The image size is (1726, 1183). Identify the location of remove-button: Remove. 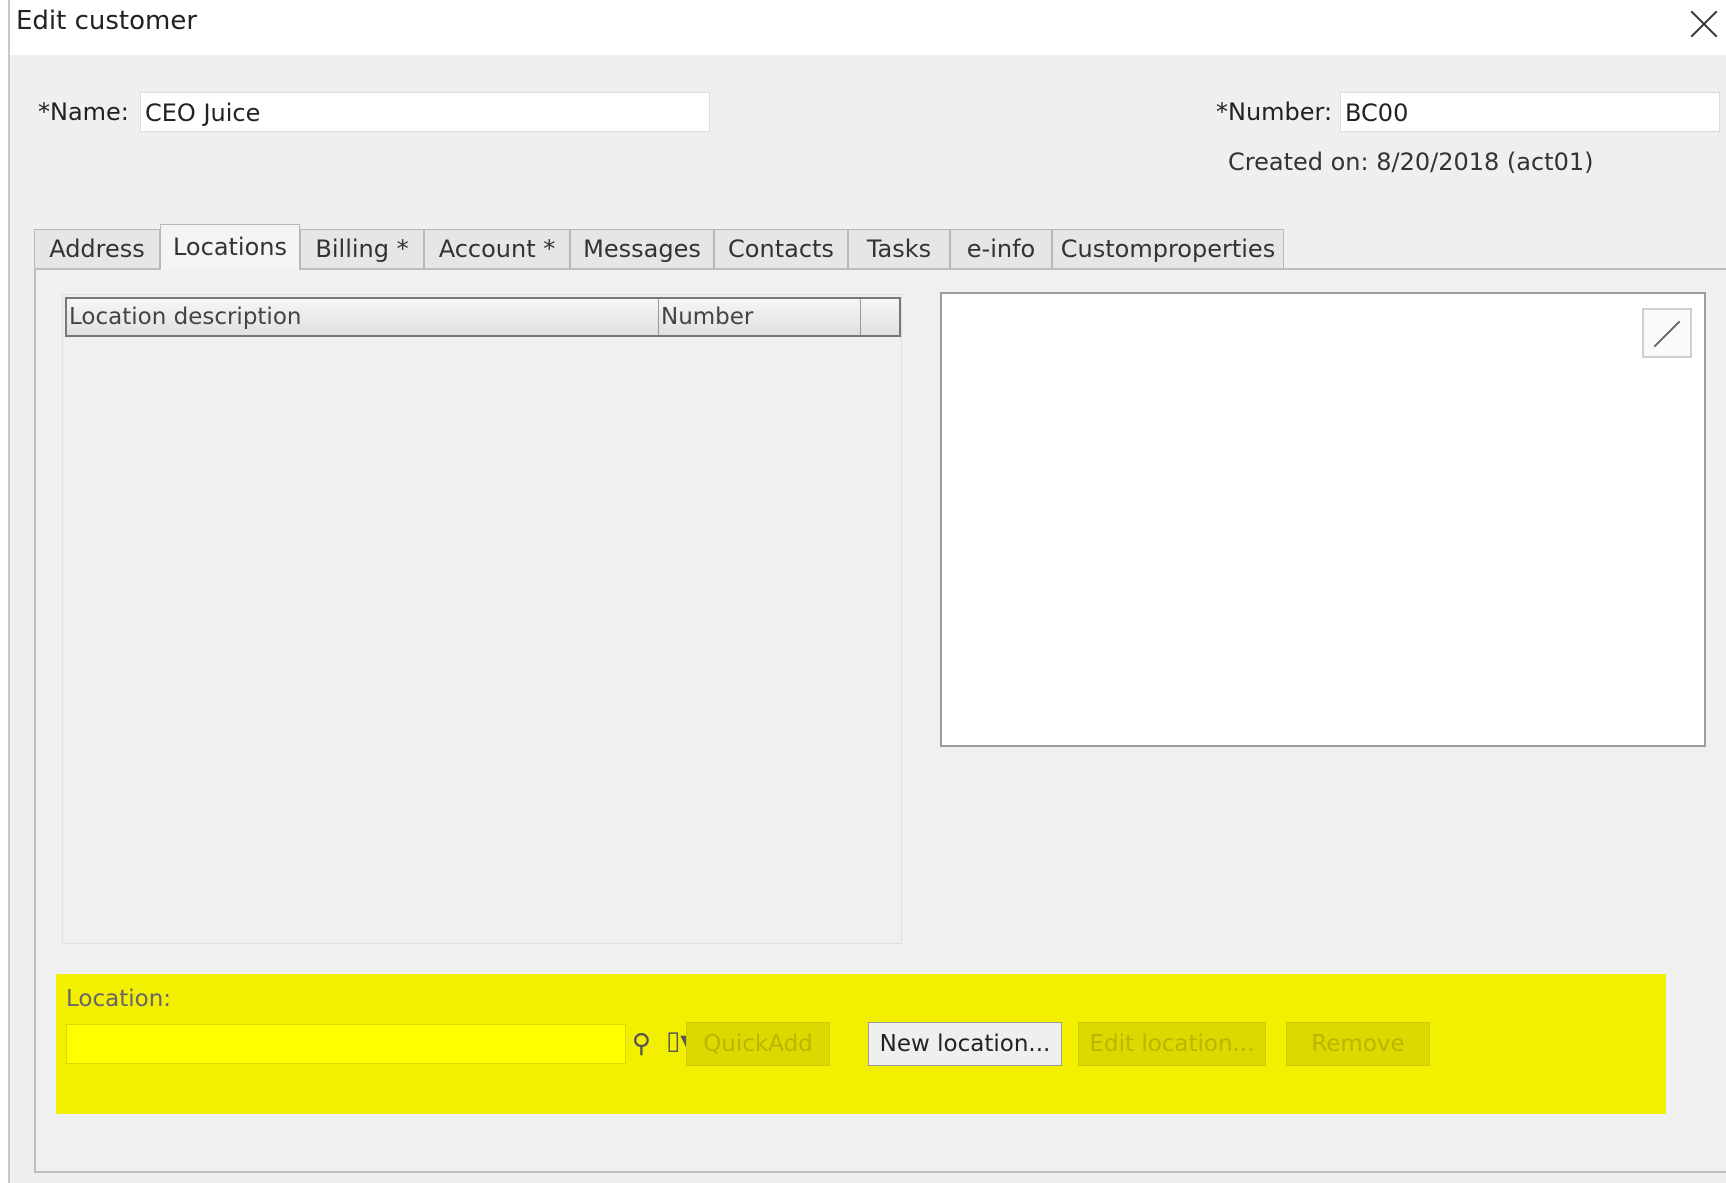
(1358, 1044).